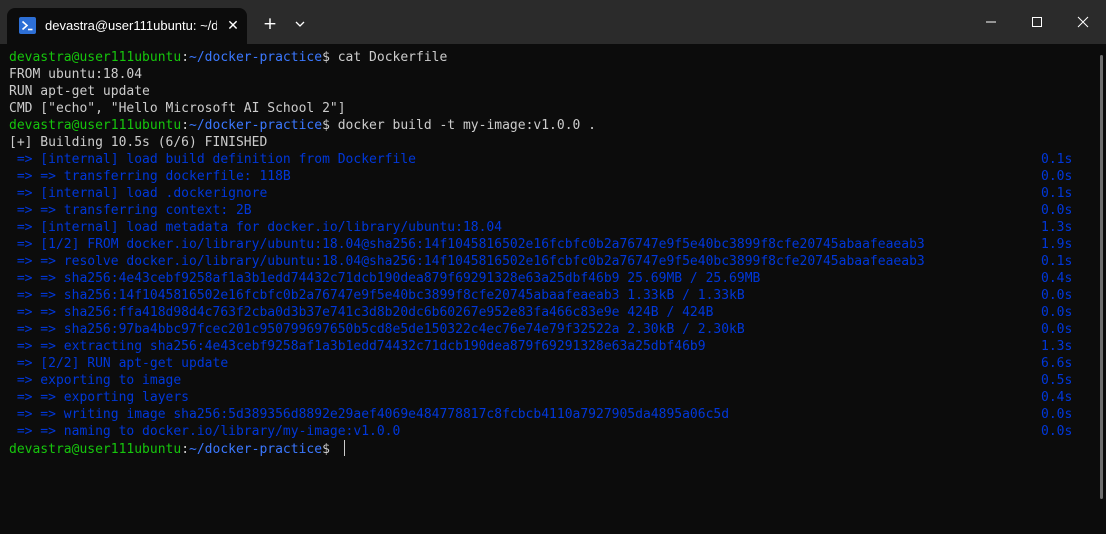 Image resolution: width=1106 pixels, height=534 pixels. I want to click on build-step-text: => exporting to image, so click(95, 380).